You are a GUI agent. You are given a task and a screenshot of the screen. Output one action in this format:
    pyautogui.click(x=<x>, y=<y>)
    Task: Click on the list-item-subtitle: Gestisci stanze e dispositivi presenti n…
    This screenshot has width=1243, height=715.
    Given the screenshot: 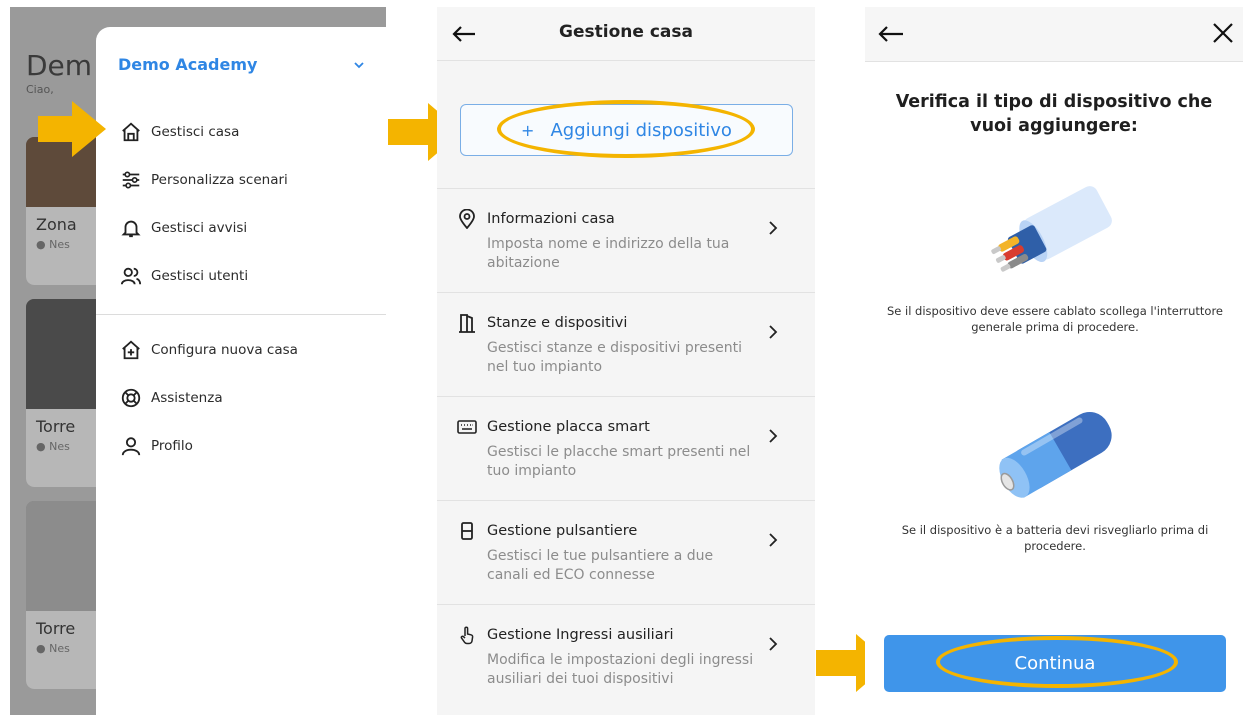 What is the action you would take?
    pyautogui.click(x=614, y=357)
    